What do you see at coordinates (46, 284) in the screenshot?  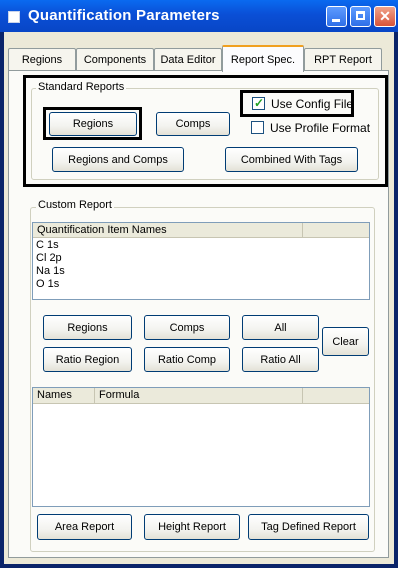 I see `list-item: O 1s` at bounding box center [46, 284].